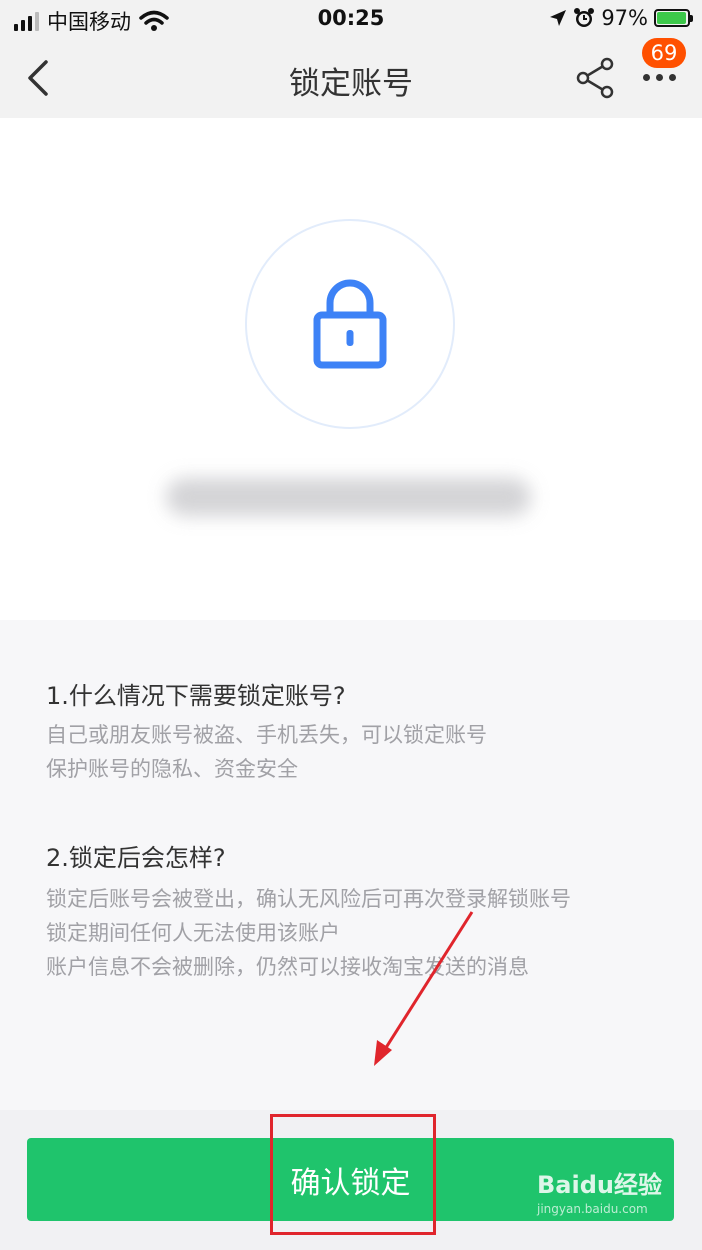  Describe the element at coordinates (624, 18) in the screenshot. I see `battery-percent: 97%` at that location.